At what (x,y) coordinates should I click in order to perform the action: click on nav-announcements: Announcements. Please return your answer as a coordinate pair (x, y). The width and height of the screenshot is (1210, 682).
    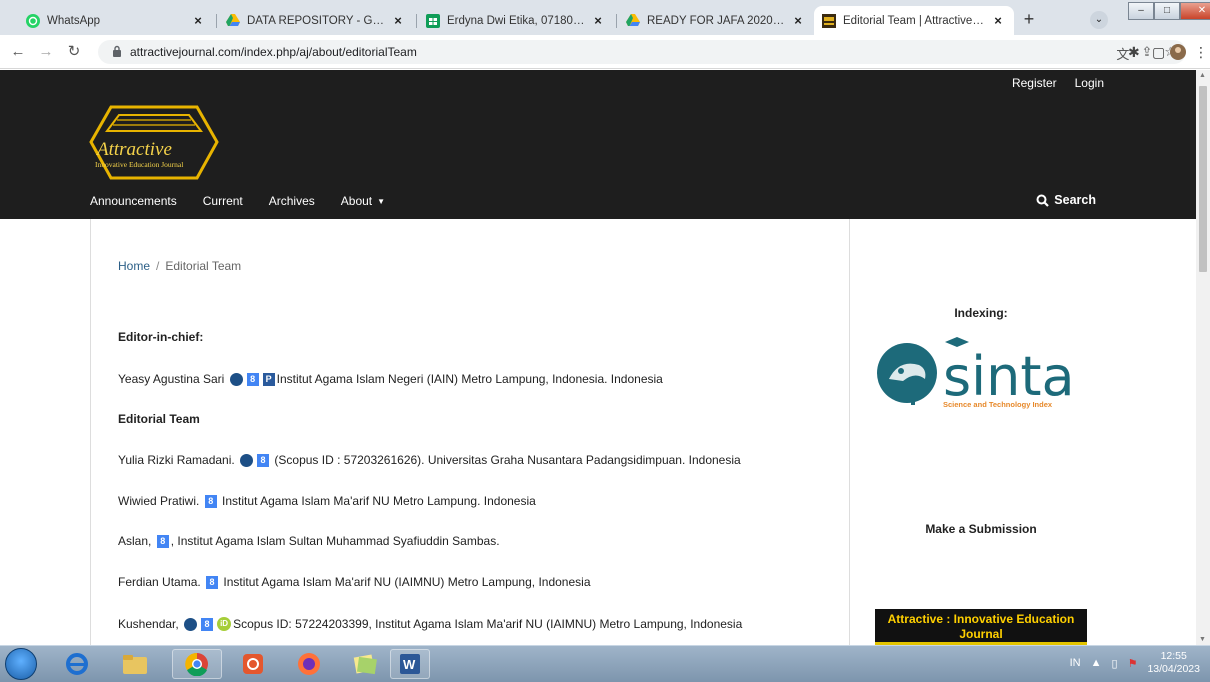
    Looking at the image, I should click on (133, 201).